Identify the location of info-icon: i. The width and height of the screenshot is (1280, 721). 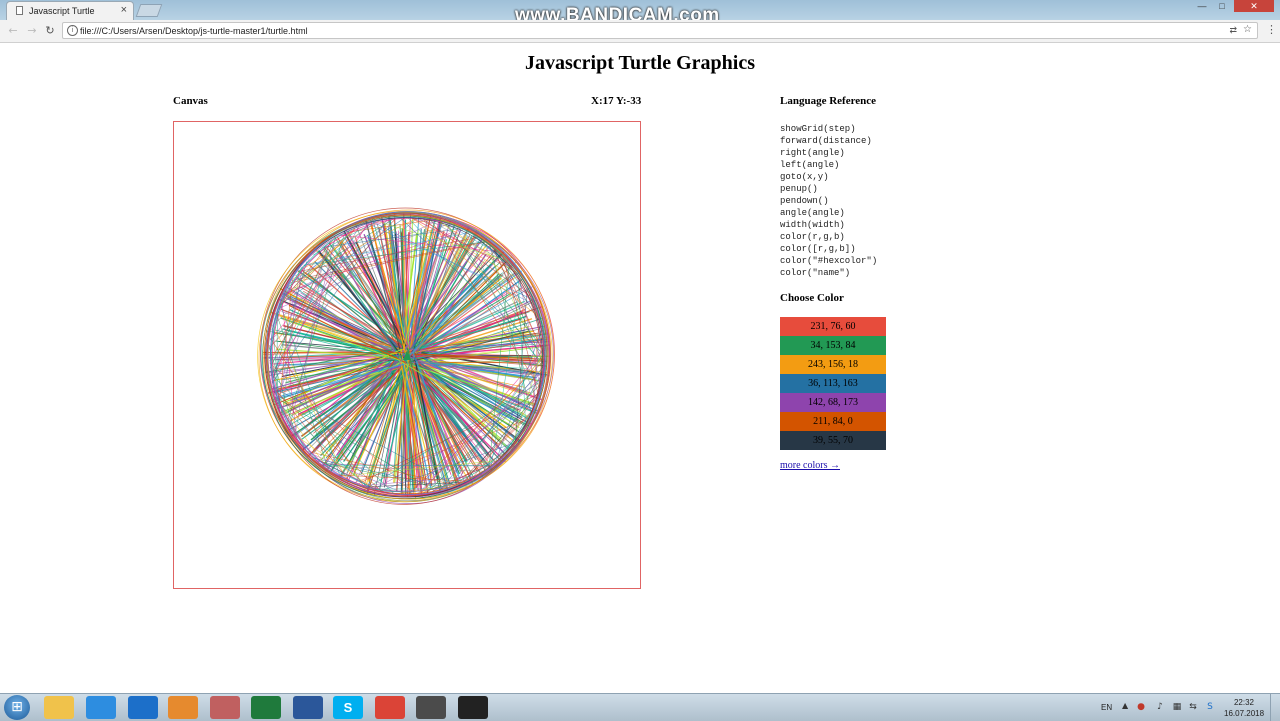
(72, 30).